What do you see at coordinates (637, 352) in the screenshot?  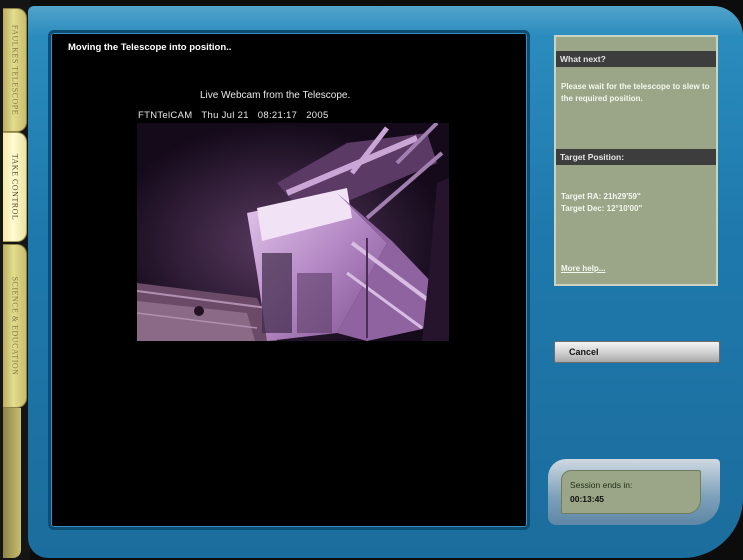 I see `cancel-button: Cancel` at bounding box center [637, 352].